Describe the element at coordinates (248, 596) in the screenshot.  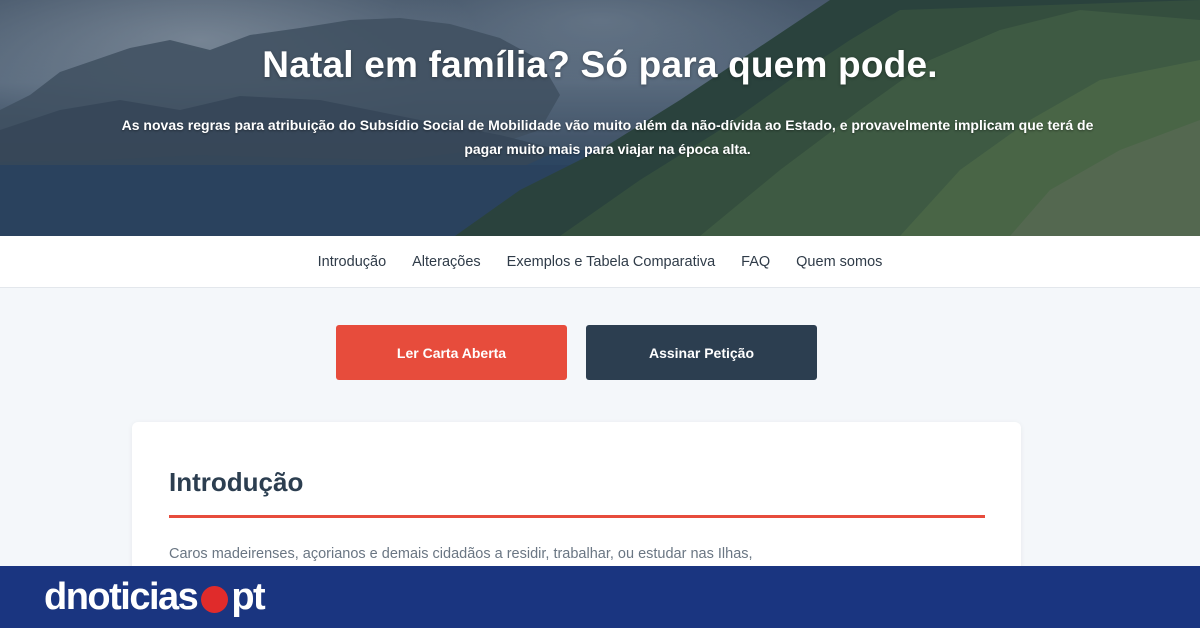
I see `logo-text-right: pt` at that location.